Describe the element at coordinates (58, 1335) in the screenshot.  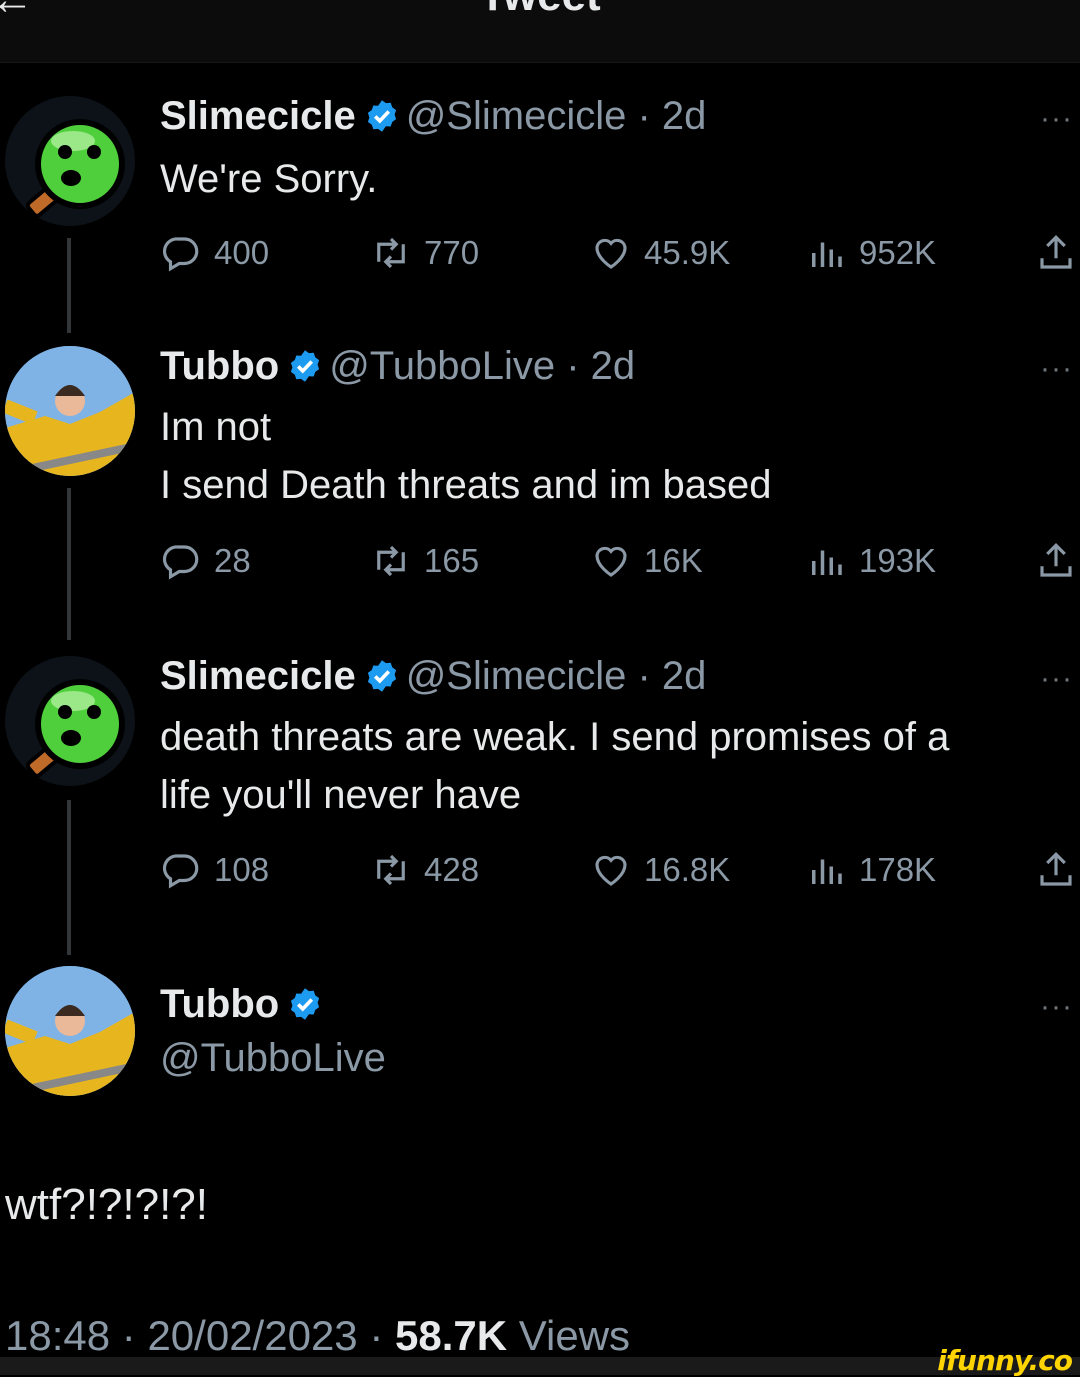
I see `tweet-time: 18:48` at that location.